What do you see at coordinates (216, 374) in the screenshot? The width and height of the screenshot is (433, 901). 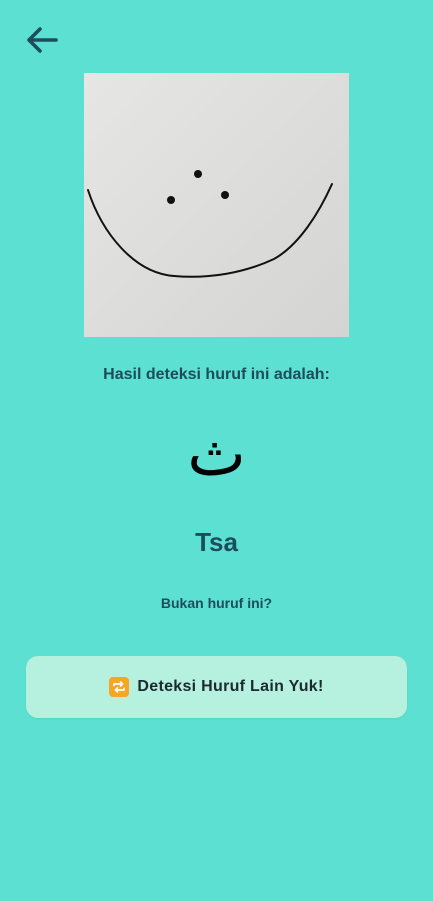 I see `result-label: Hasil deteksi huruf ini adalah:` at bounding box center [216, 374].